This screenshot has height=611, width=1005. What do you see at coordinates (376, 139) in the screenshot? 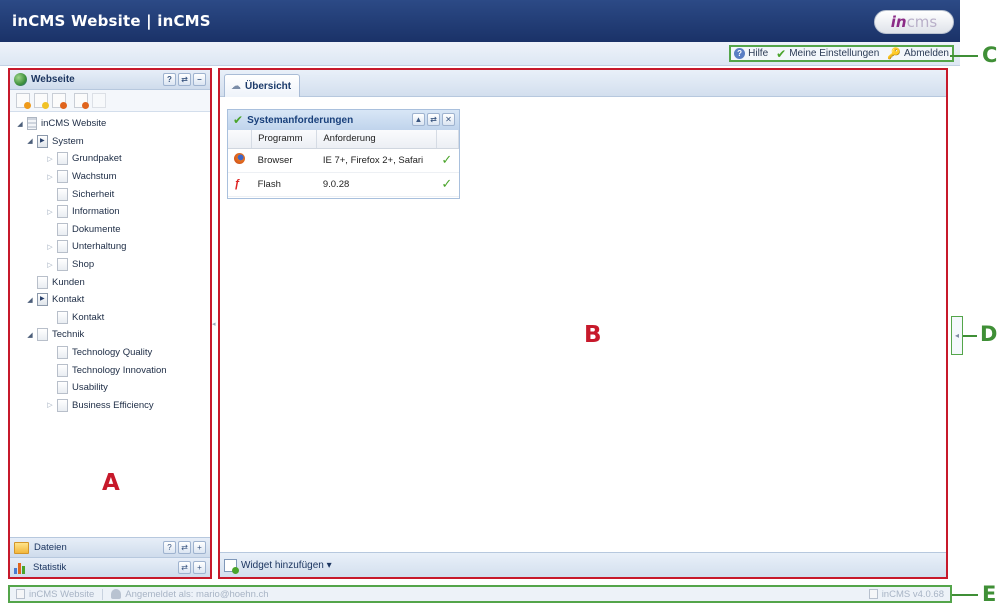
I see `column-header: Anforderung` at bounding box center [376, 139].